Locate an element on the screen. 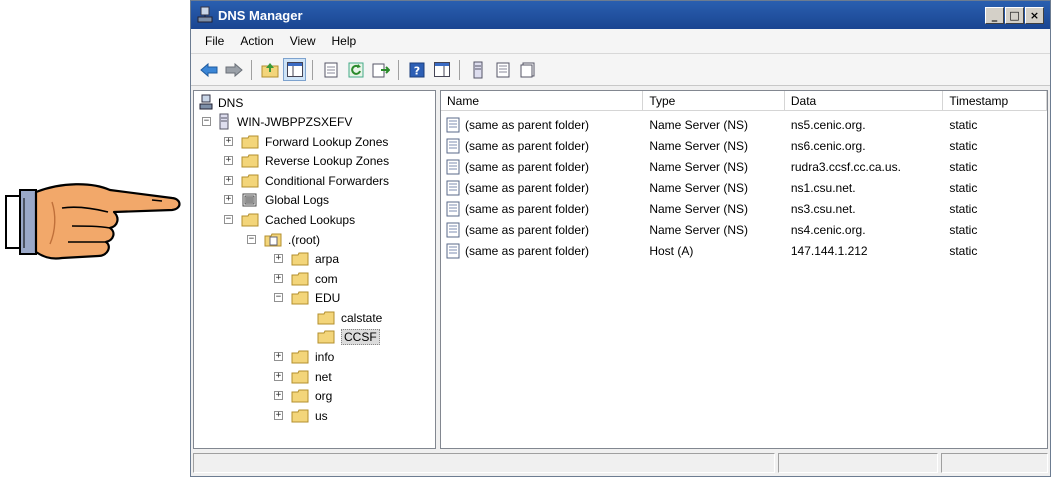  tree-node-forward-lookup-zones: + Forward Lookup Zones is located at coordinates (306, 141).